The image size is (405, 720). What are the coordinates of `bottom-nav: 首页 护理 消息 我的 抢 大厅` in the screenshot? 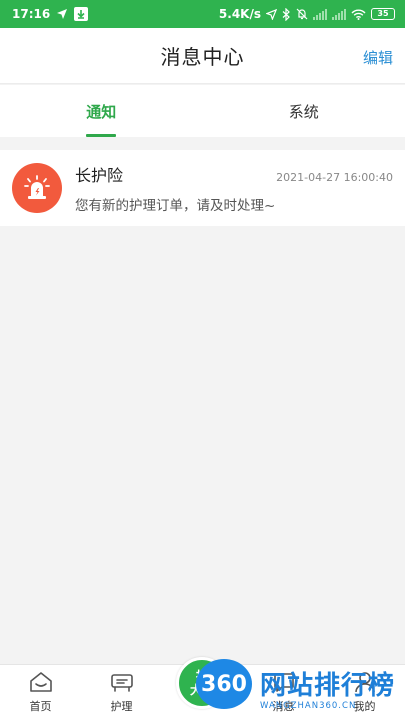 It's located at (202, 688).